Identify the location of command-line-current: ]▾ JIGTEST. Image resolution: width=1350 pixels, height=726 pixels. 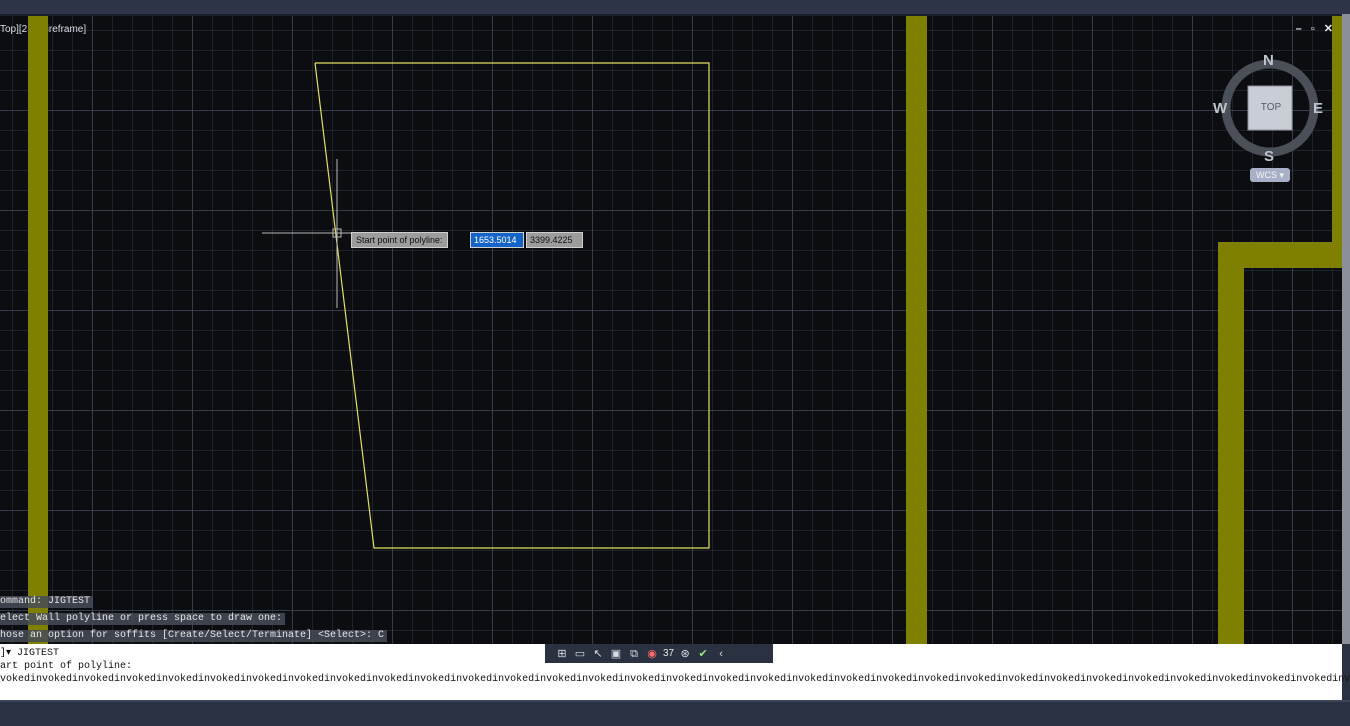
(29, 654).